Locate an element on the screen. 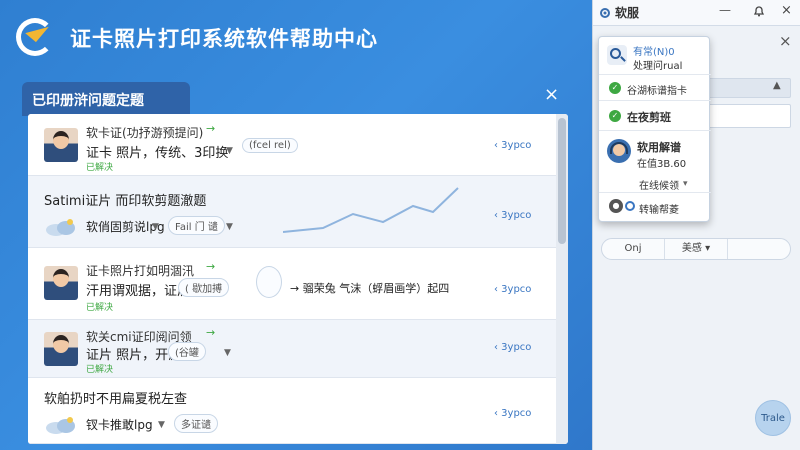  popover-item: ✓ 谷湖标谱指卡 is located at coordinates (655, 88).